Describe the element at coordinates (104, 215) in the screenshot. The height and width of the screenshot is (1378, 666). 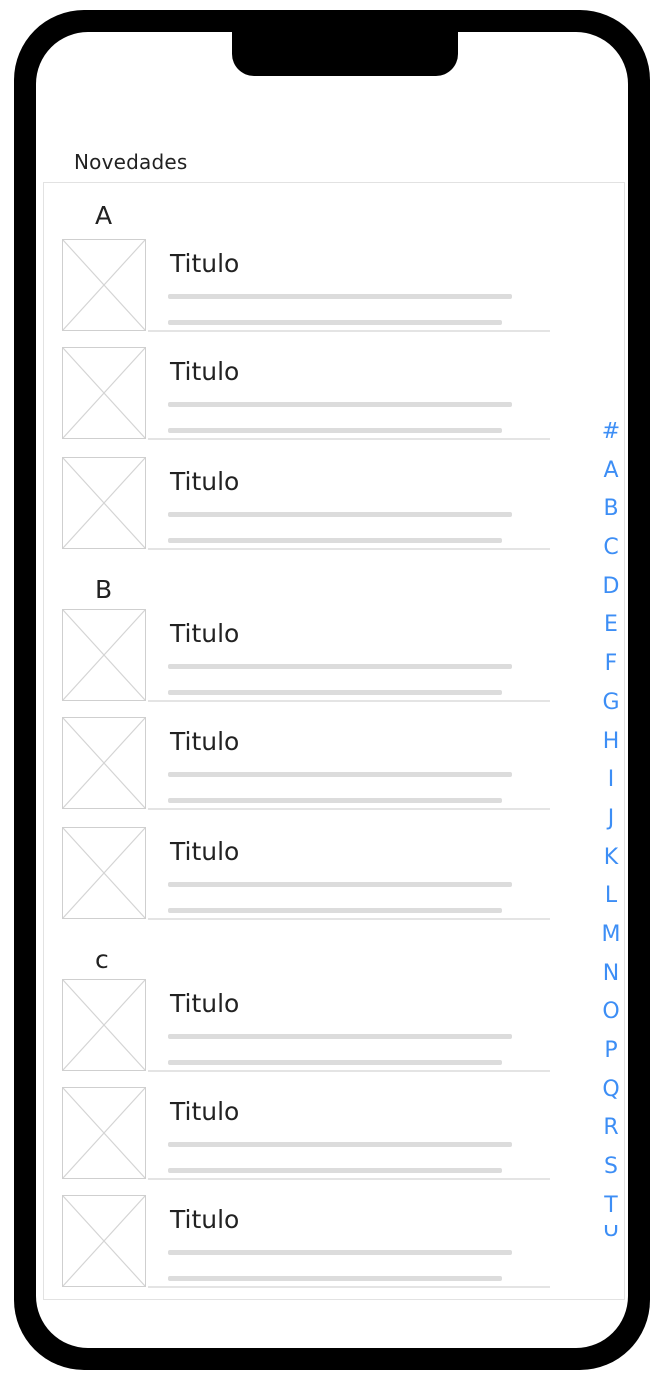
I see `section-header-a: A` at that location.